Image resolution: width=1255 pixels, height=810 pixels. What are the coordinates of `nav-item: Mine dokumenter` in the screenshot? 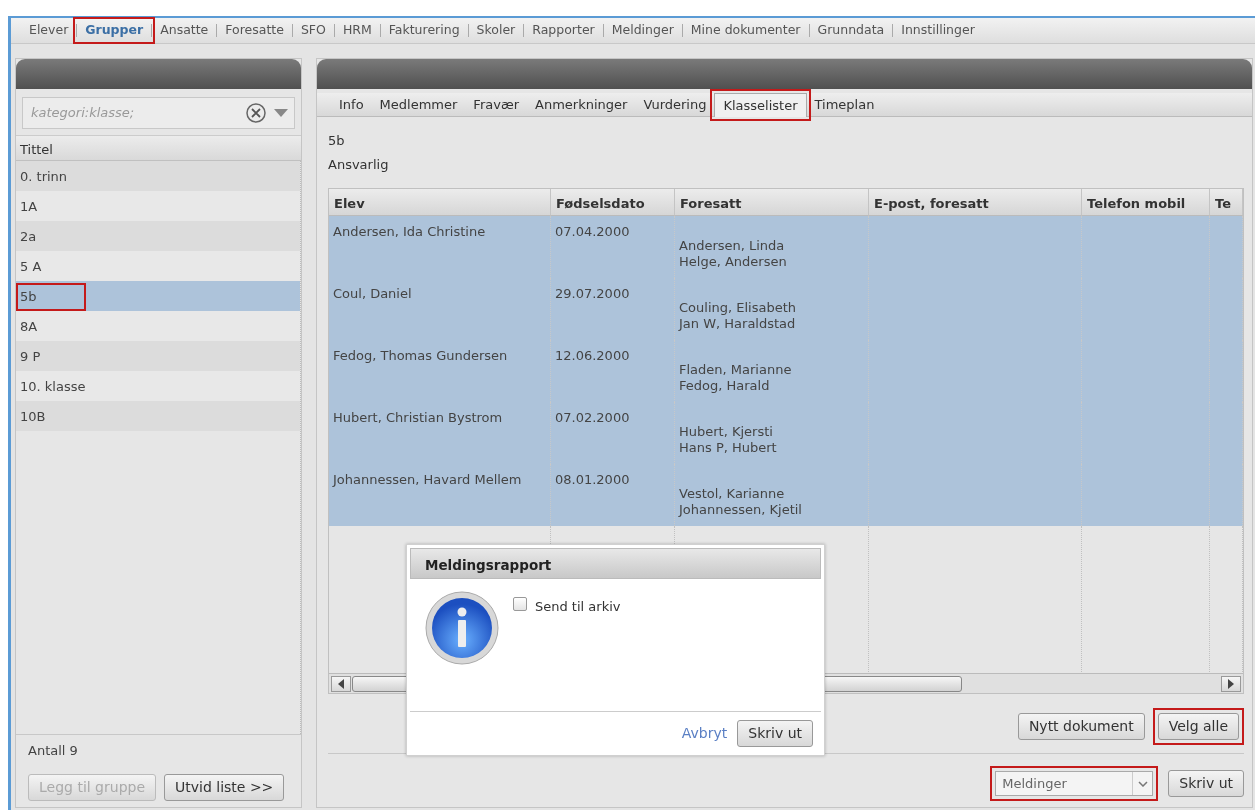 It's located at (745, 30).